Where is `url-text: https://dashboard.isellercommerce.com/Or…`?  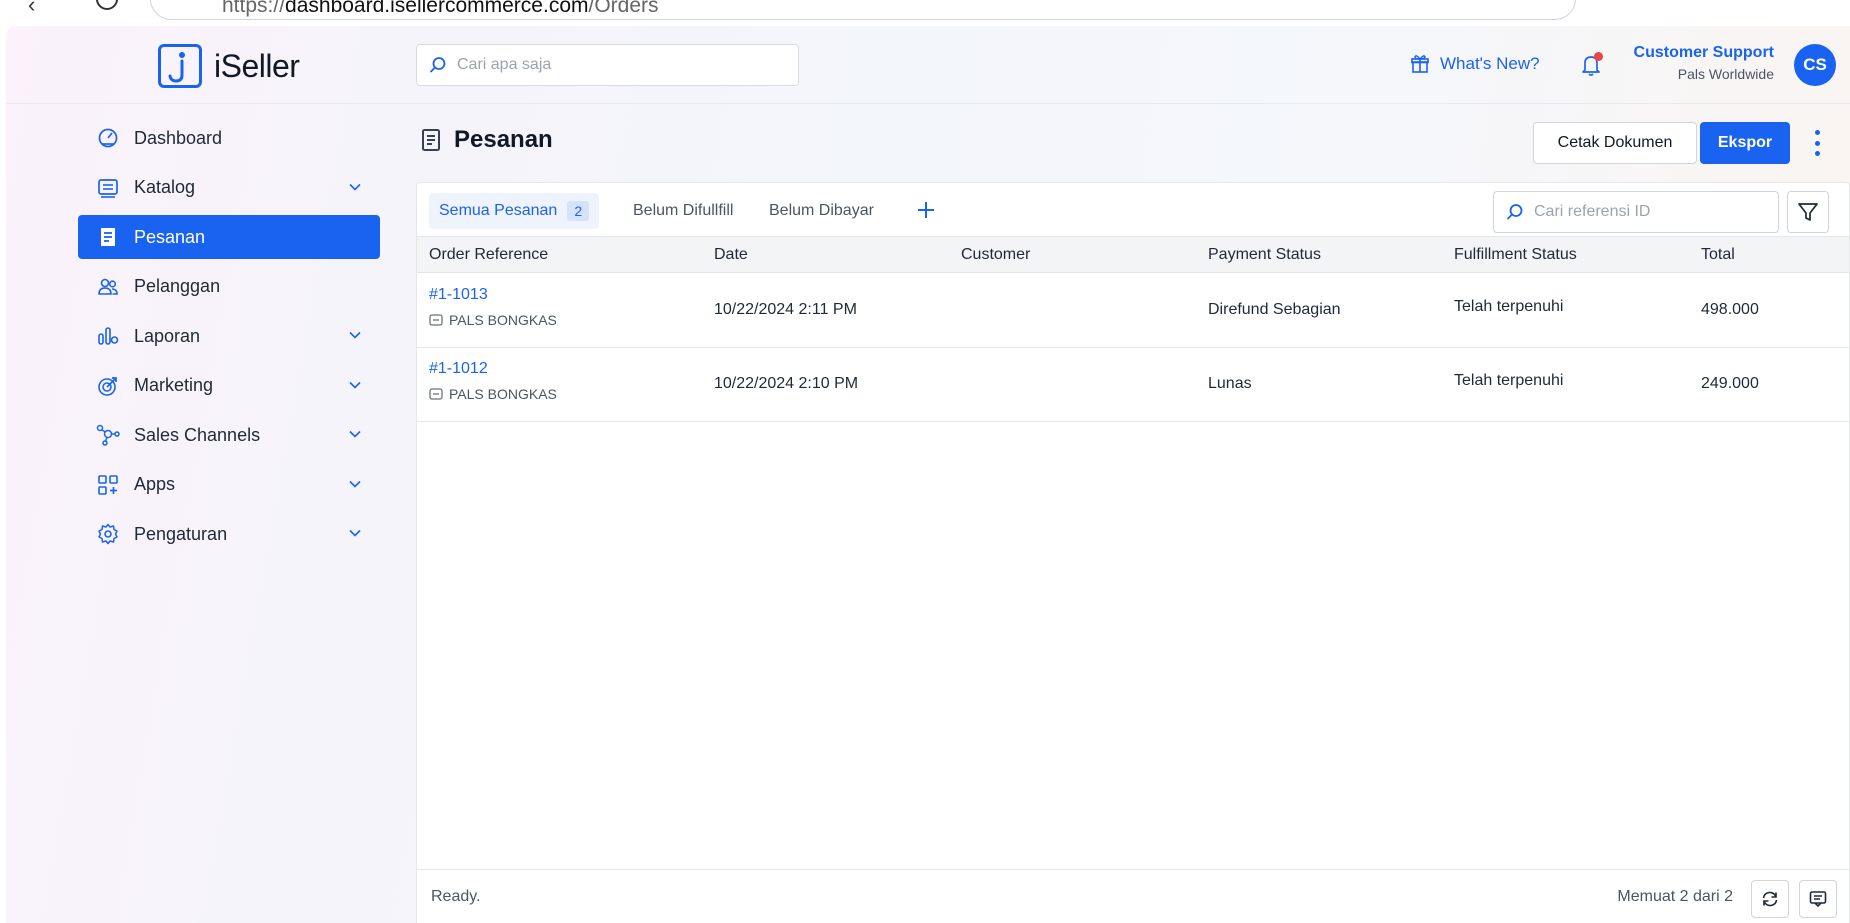
url-text: https://dashboard.isellercommerce.com/Or… is located at coordinates (440, 9).